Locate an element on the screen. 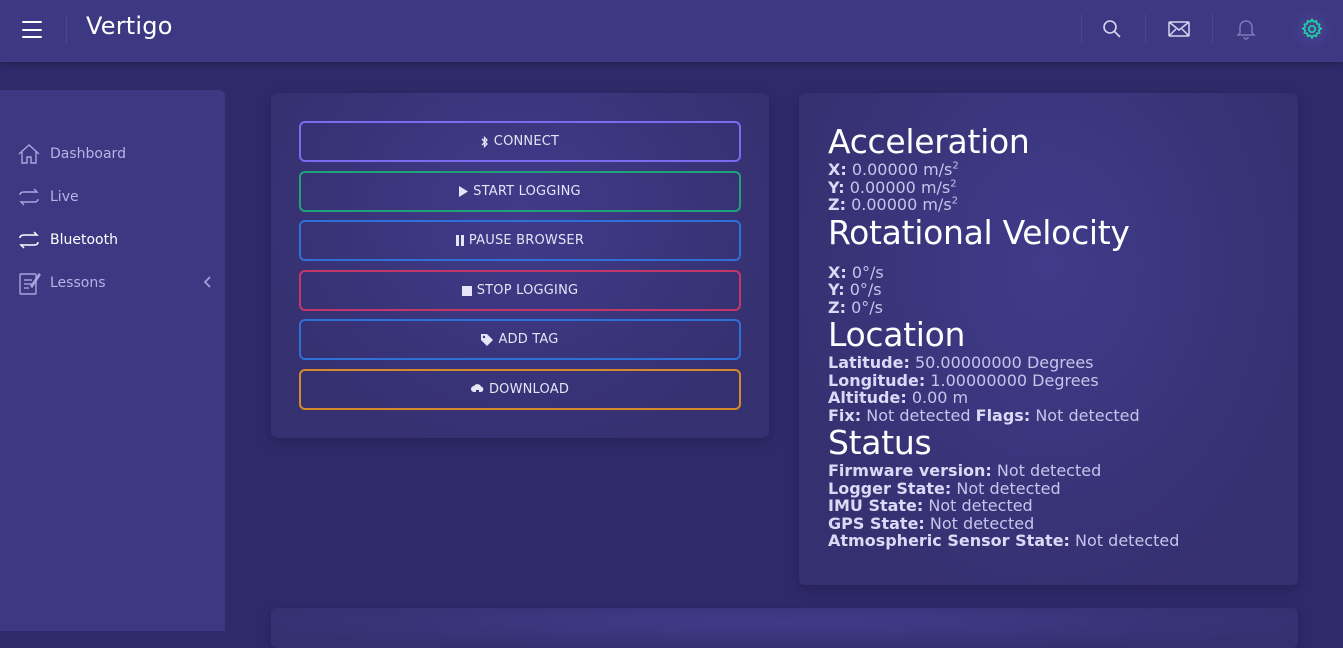  location-altitude: Altitude: 0.00 m is located at coordinates (898, 397).